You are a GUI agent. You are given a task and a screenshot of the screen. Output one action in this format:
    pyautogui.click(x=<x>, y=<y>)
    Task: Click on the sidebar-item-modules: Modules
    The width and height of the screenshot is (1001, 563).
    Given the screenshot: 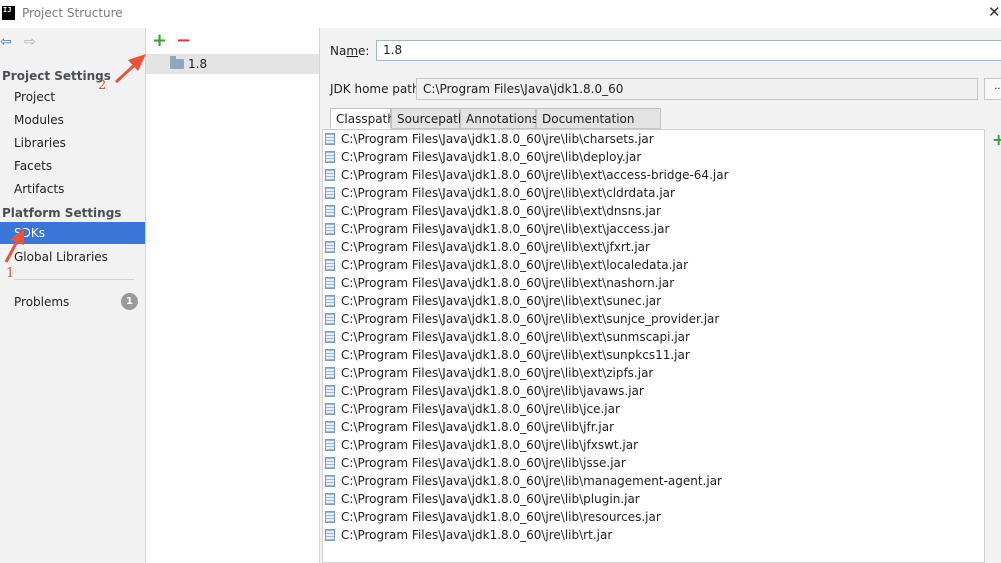 What is the action you would take?
    pyautogui.click(x=72, y=120)
    